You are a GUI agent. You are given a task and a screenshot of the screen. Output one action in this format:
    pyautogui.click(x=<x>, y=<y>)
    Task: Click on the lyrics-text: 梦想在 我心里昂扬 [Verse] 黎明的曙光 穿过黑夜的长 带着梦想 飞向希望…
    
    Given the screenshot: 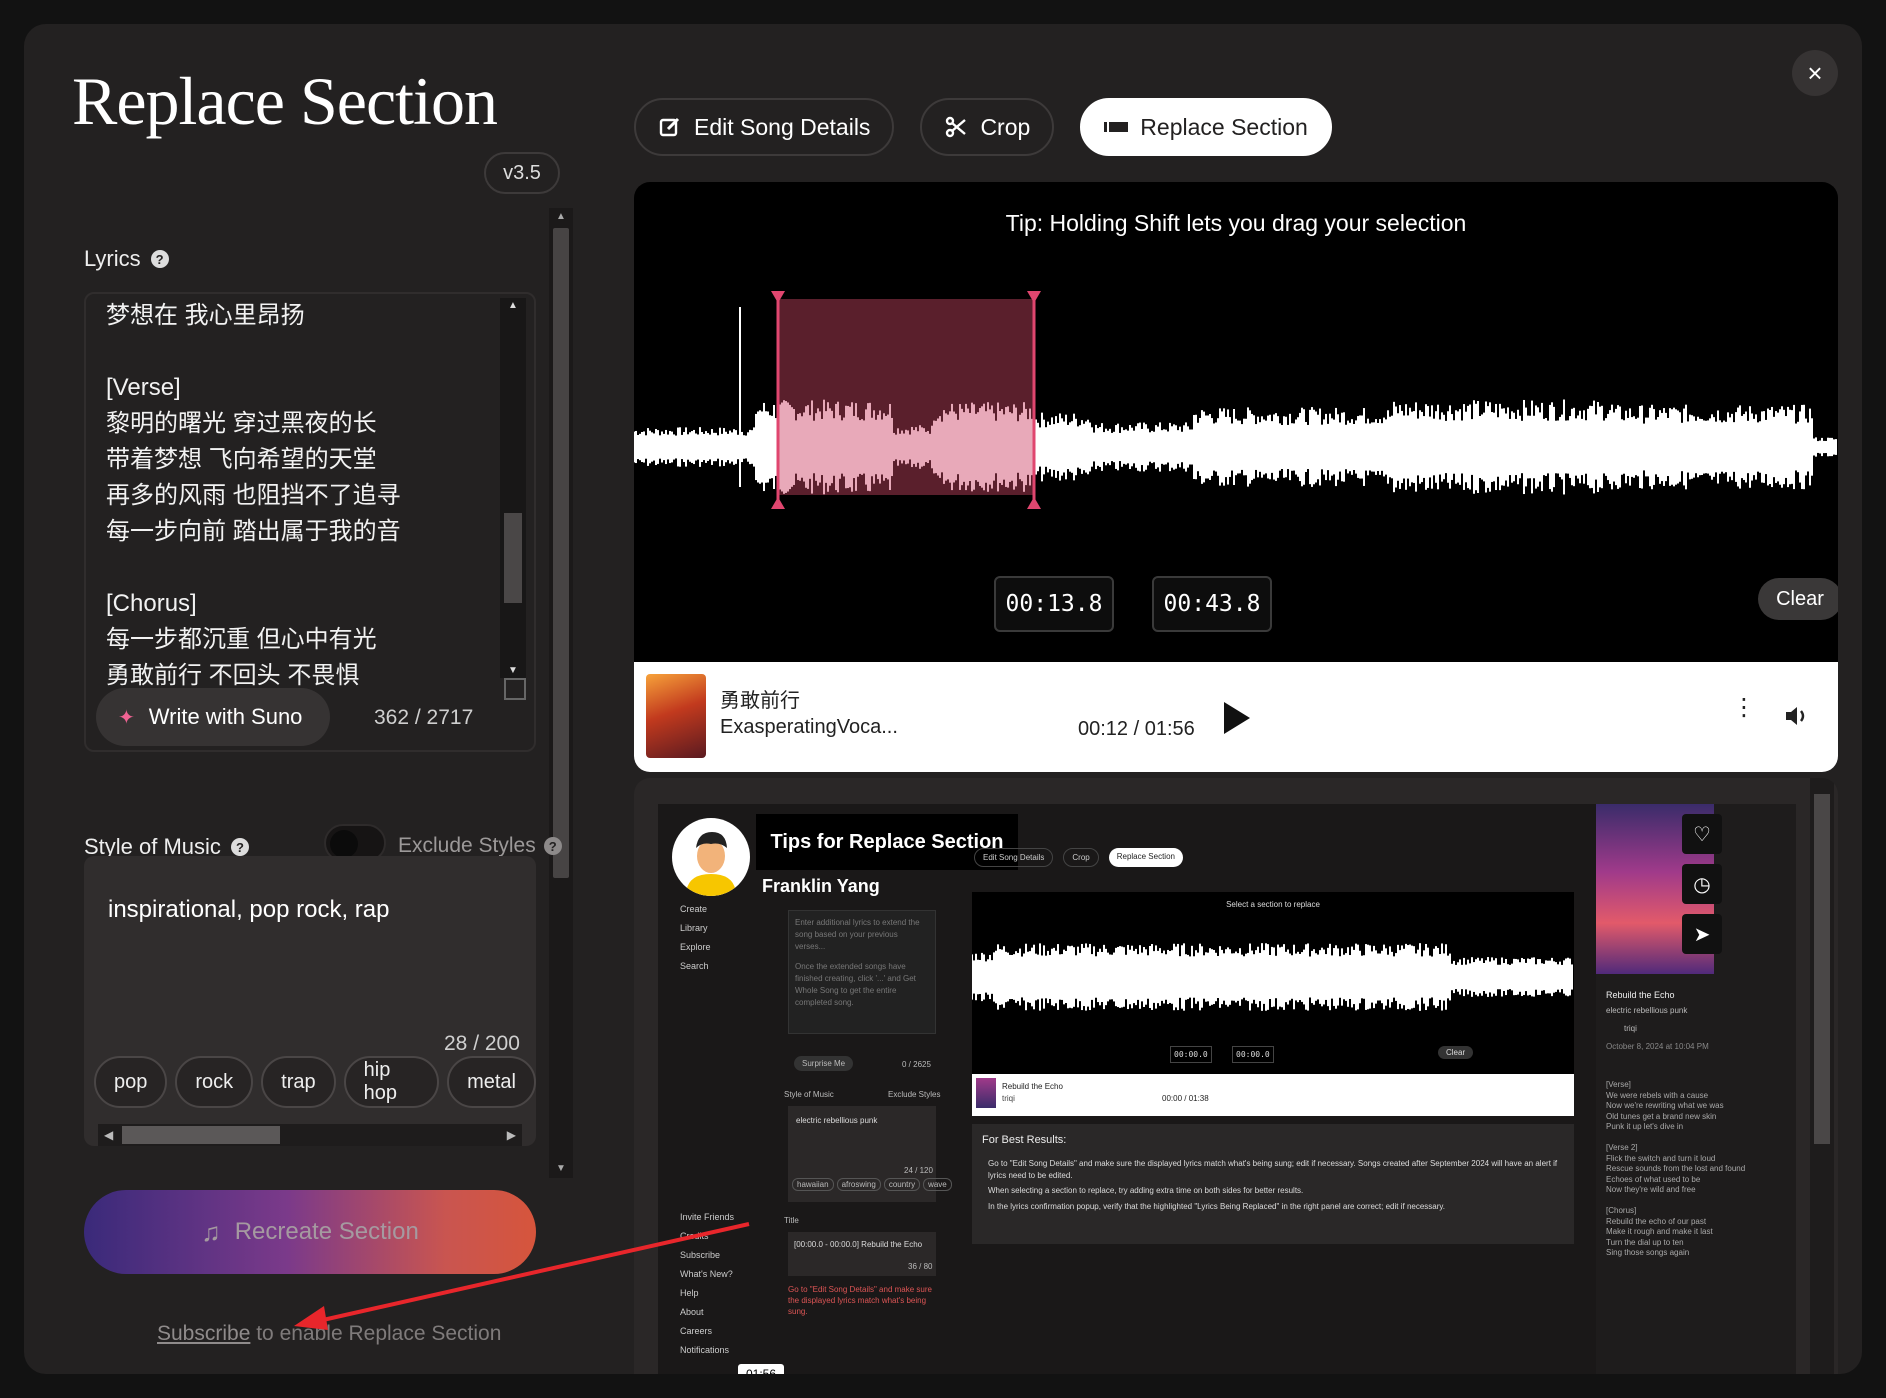 What is the action you would take?
    pyautogui.click(x=301, y=496)
    